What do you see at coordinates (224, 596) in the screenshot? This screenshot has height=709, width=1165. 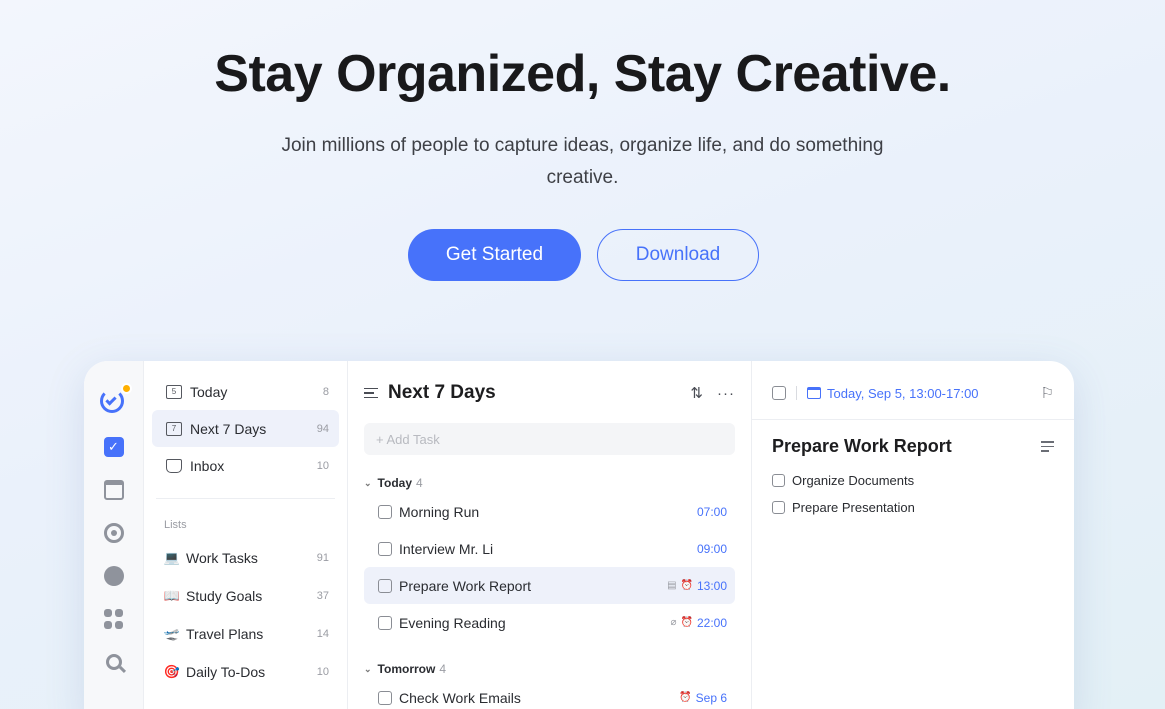 I see `list-label: Study Goals` at bounding box center [224, 596].